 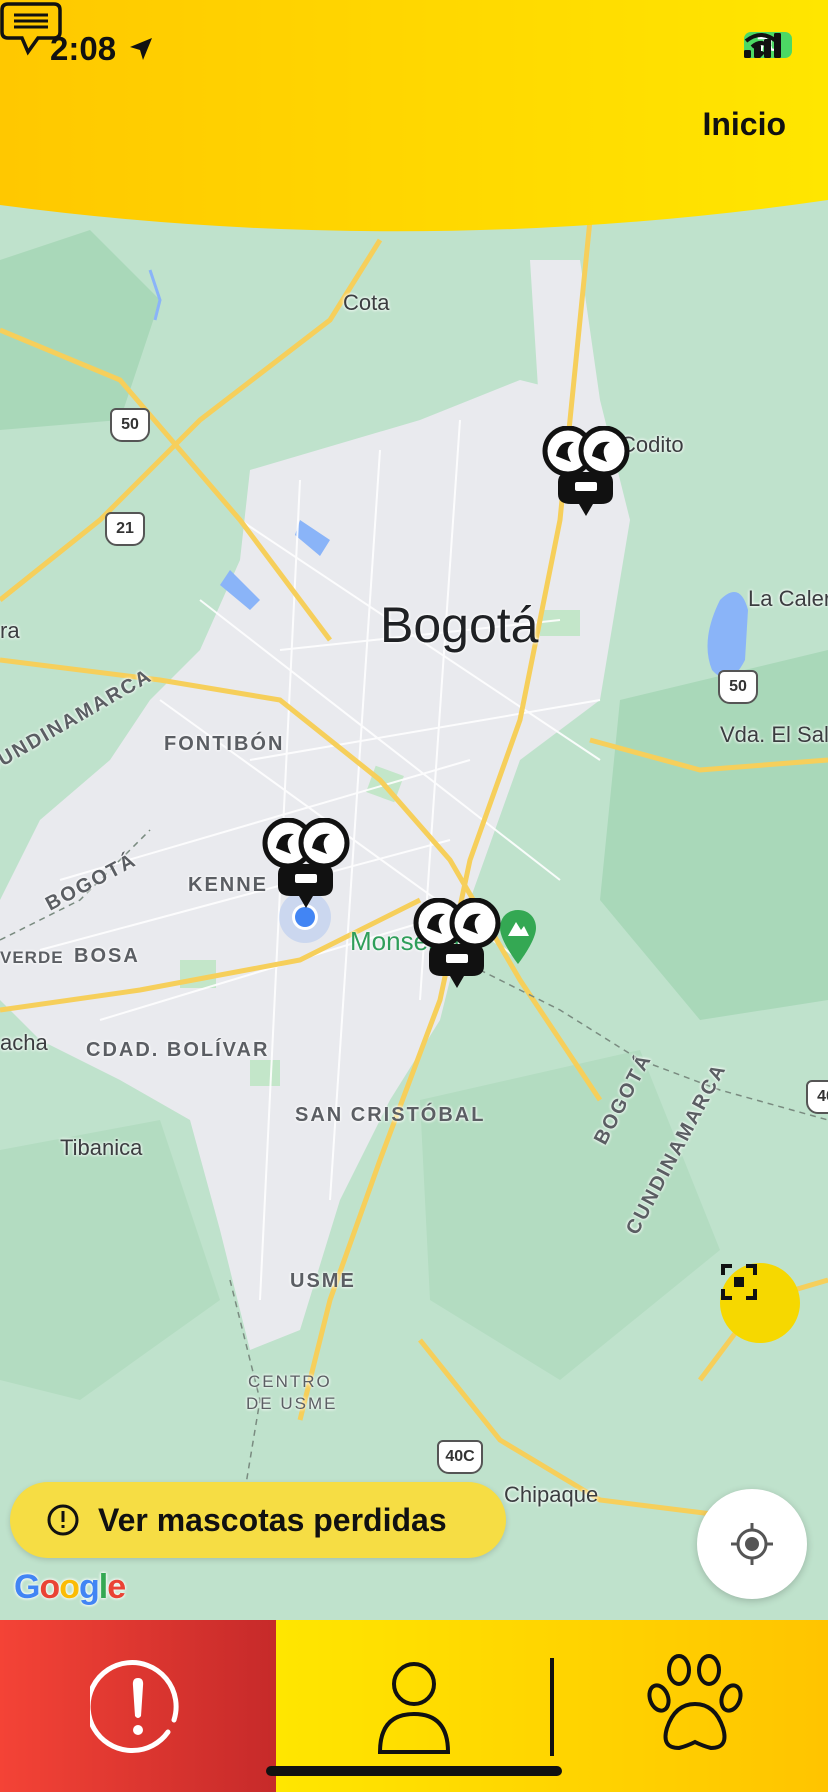 I want to click on wifi-icon, so click(x=761, y=45).